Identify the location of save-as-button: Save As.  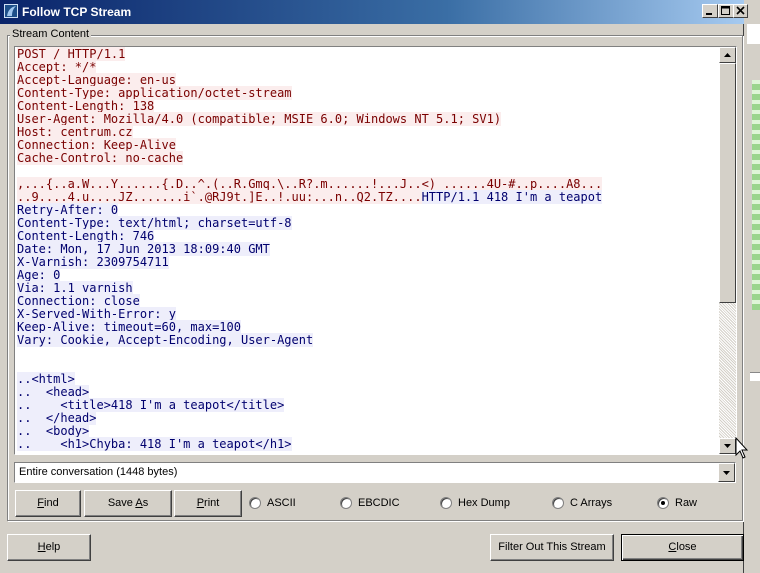
(128, 503).